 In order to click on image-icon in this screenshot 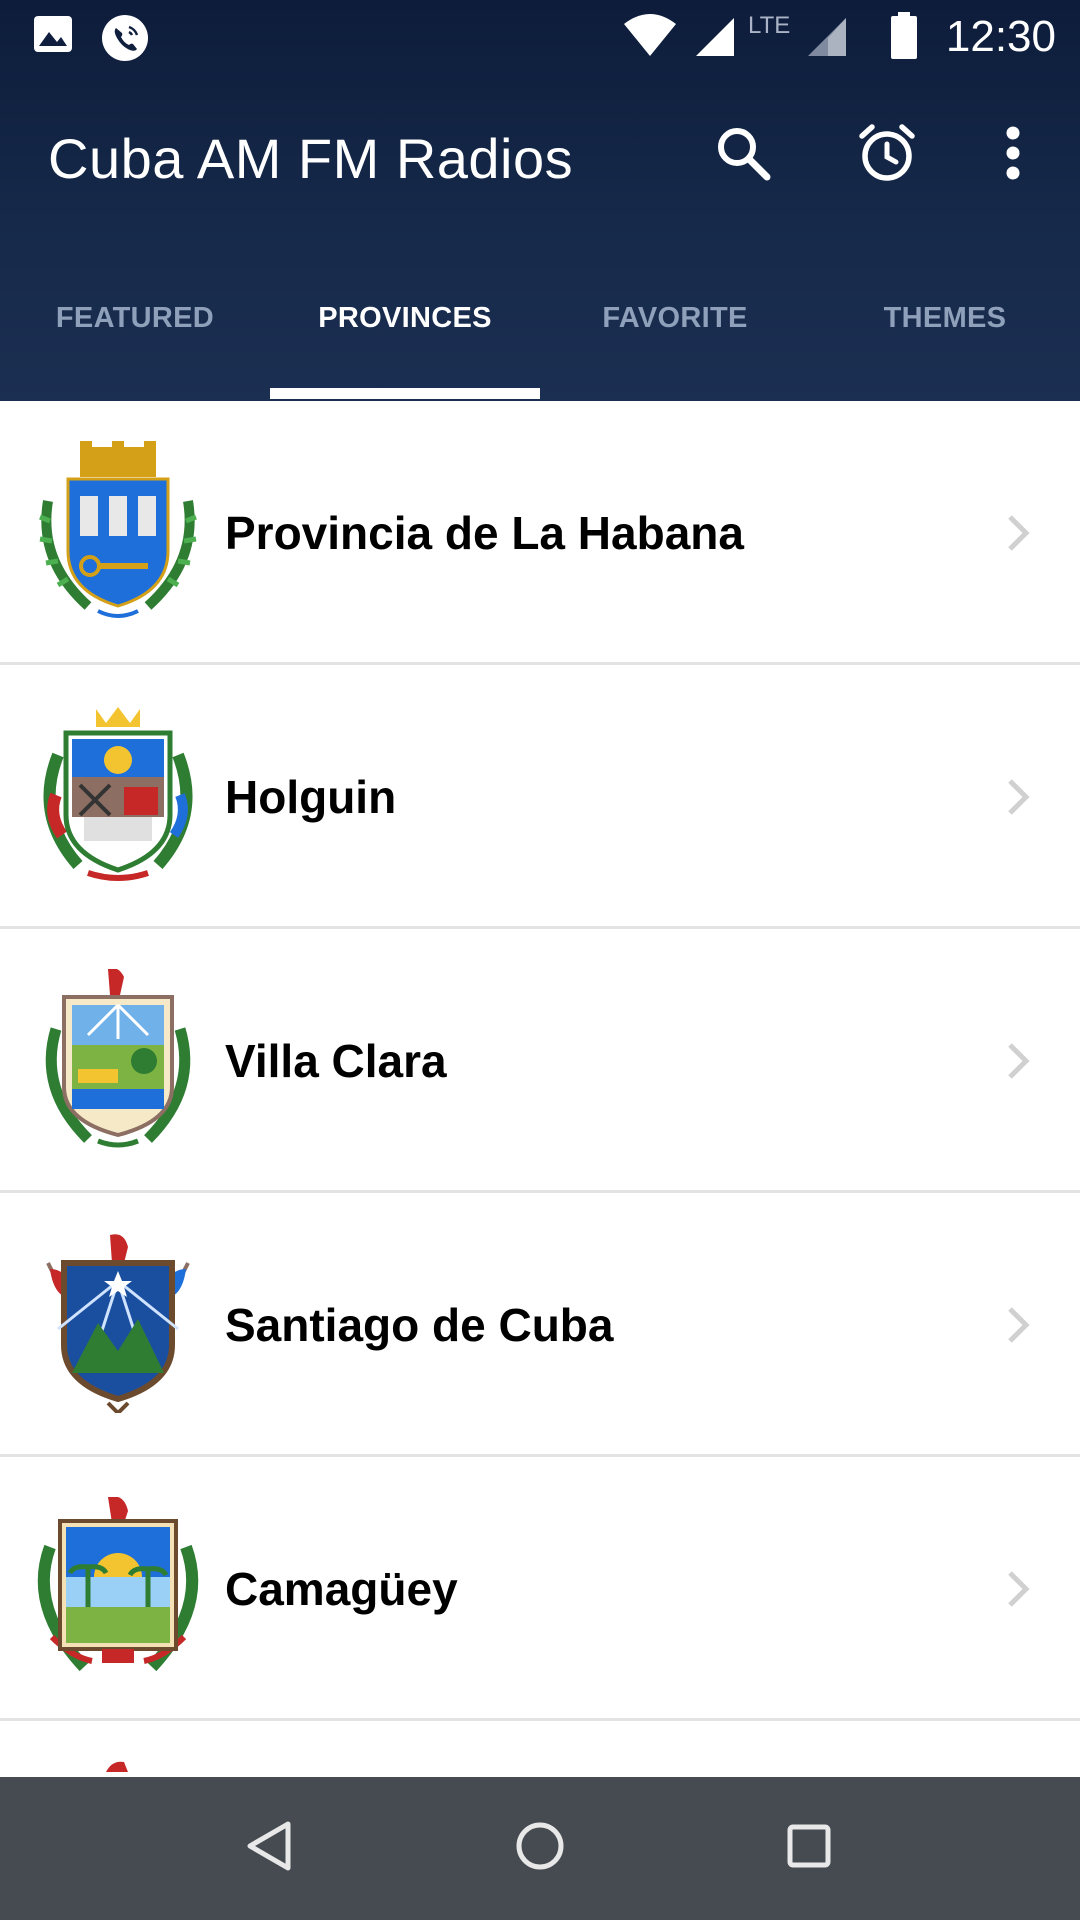, I will do `click(53, 36)`.